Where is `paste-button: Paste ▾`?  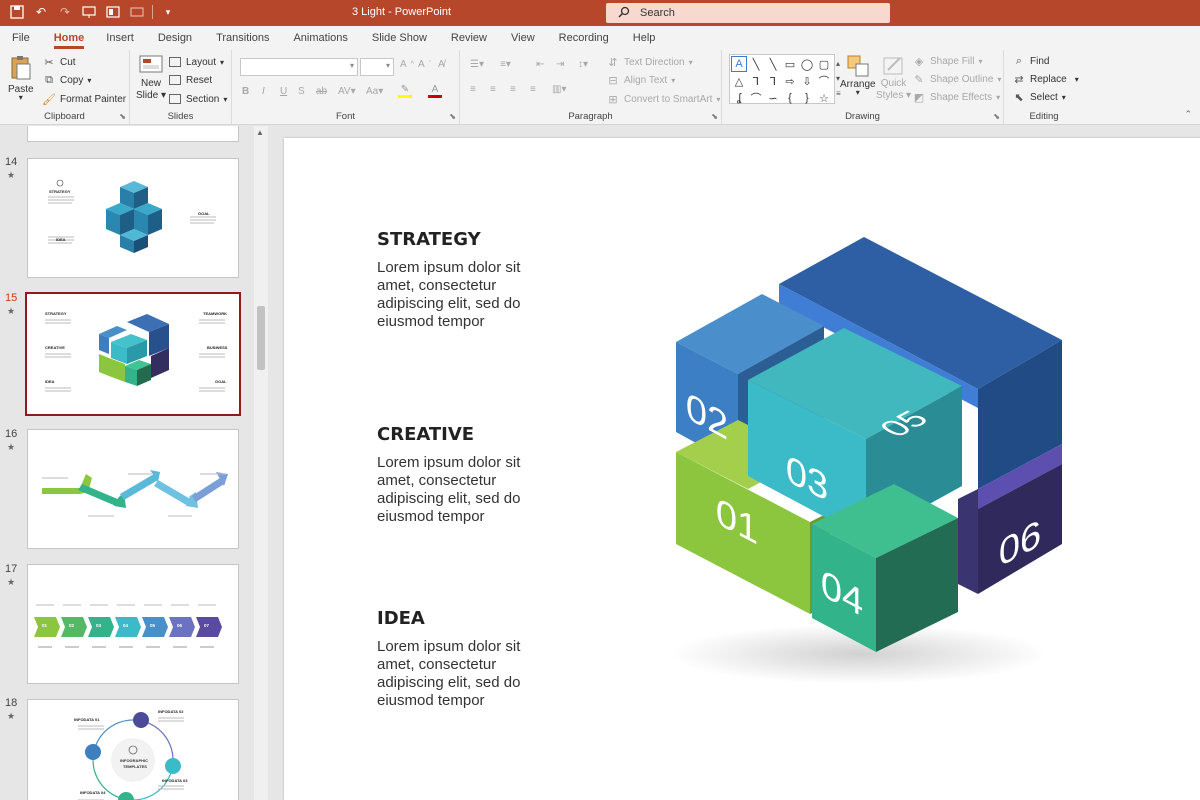
paste-button: Paste ▾ is located at coordinates (21, 78).